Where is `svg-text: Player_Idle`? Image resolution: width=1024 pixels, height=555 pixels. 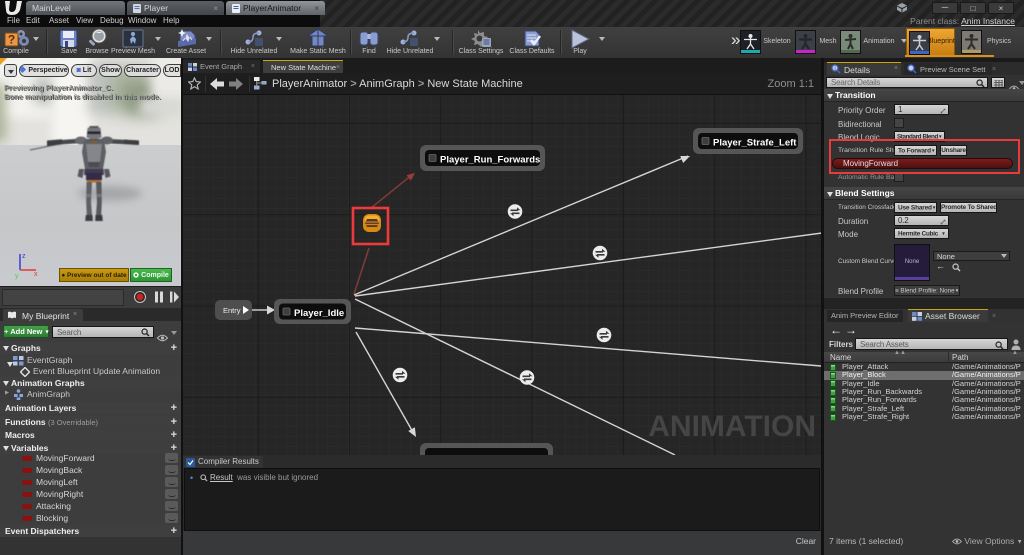 svg-text: Player_Idle is located at coordinates (319, 313).